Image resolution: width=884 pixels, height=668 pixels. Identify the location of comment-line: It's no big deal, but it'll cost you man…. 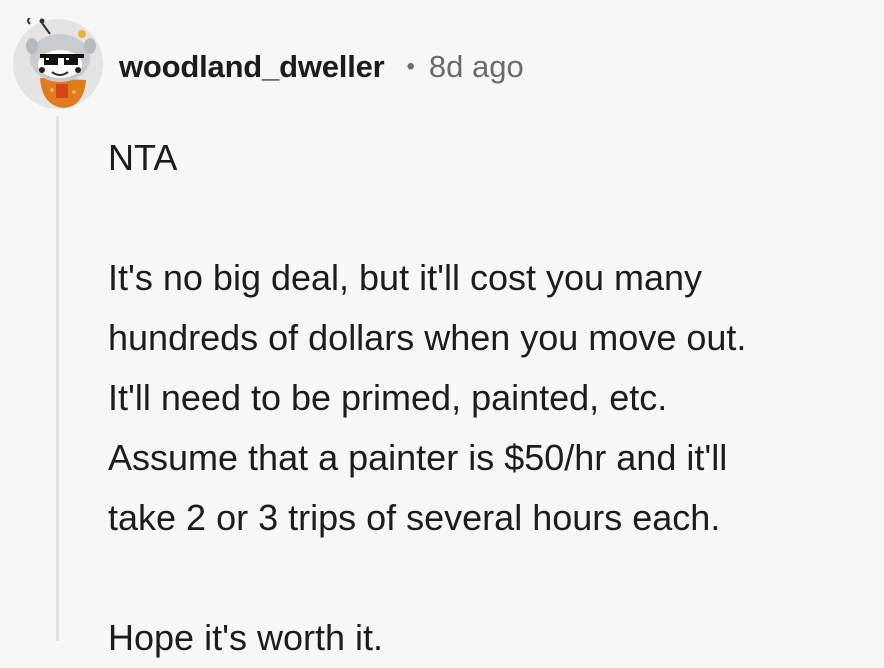
(405, 277).